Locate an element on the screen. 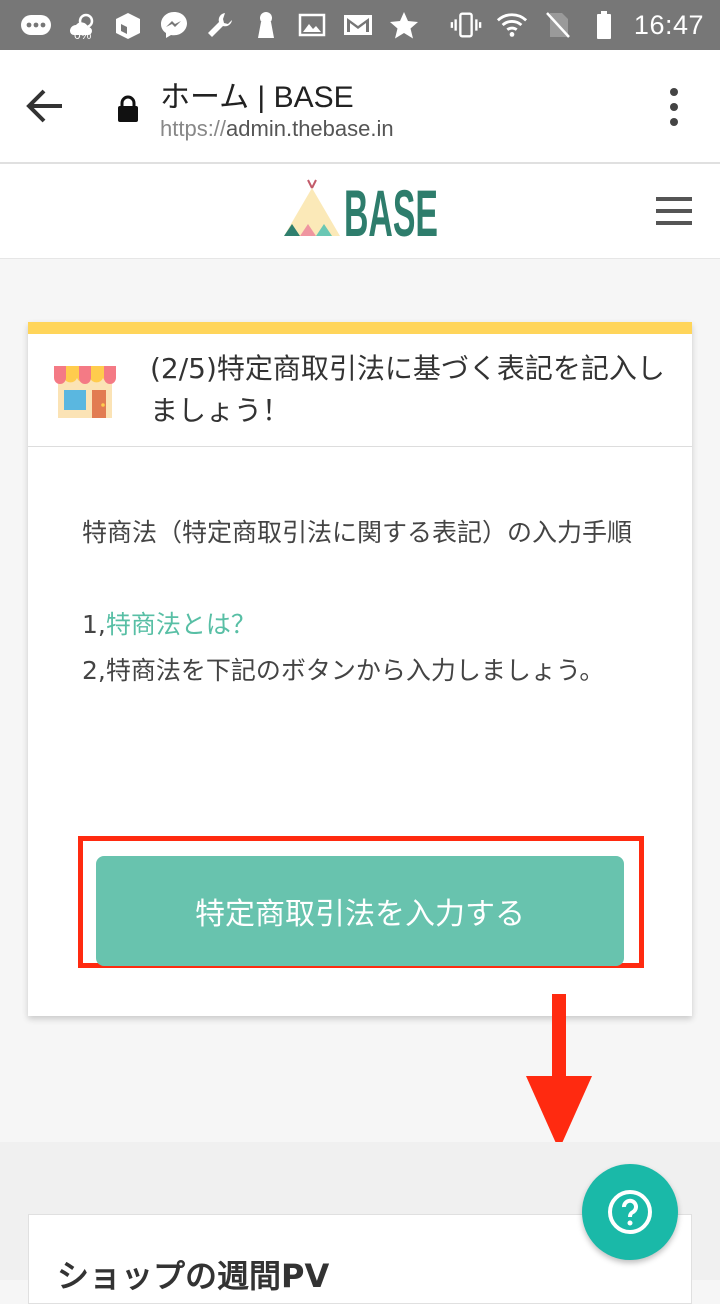  page-title: ホーム | BASE is located at coordinates (257, 97).